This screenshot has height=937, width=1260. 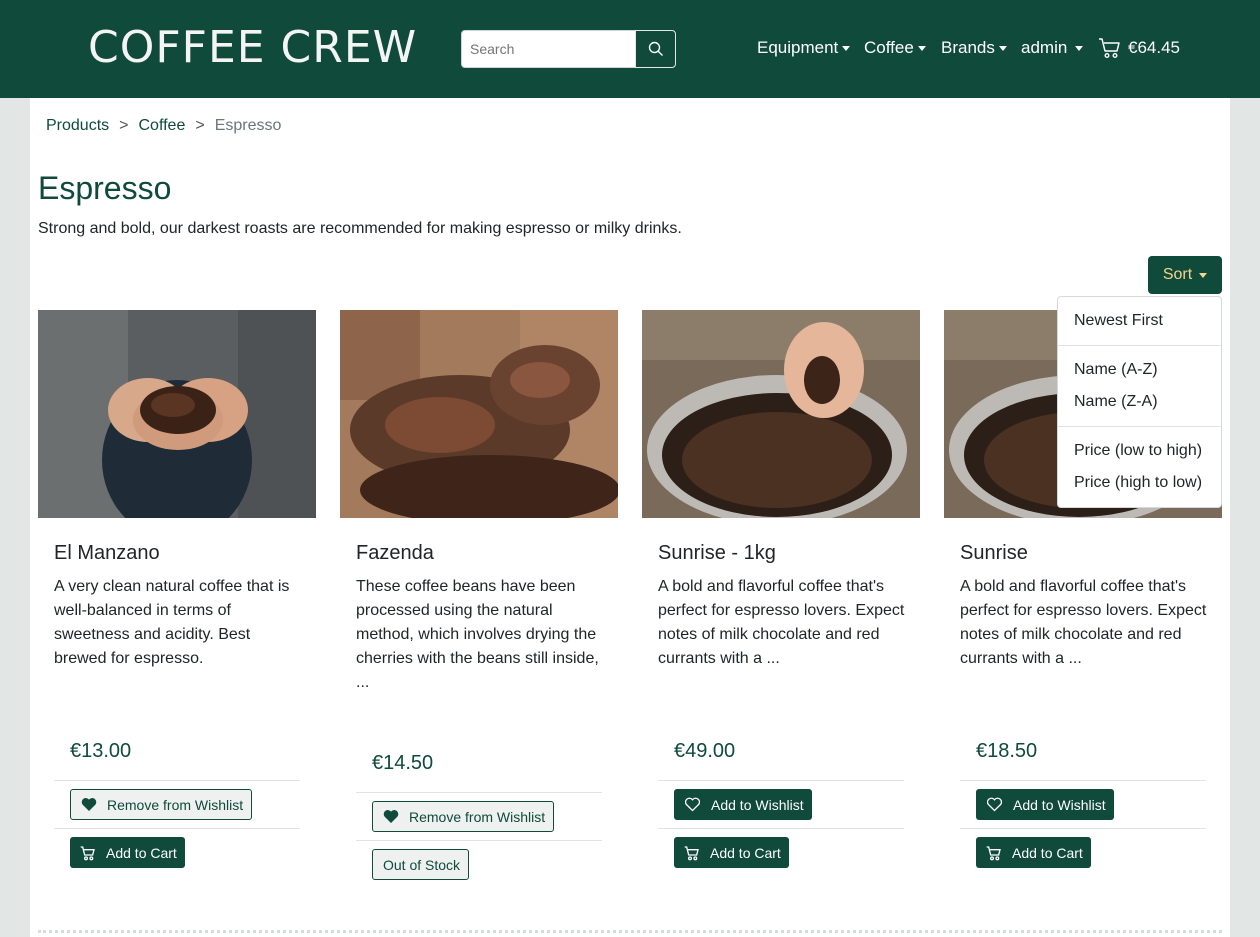 What do you see at coordinates (705, 751) in the screenshot?
I see `product-price: €49.00` at bounding box center [705, 751].